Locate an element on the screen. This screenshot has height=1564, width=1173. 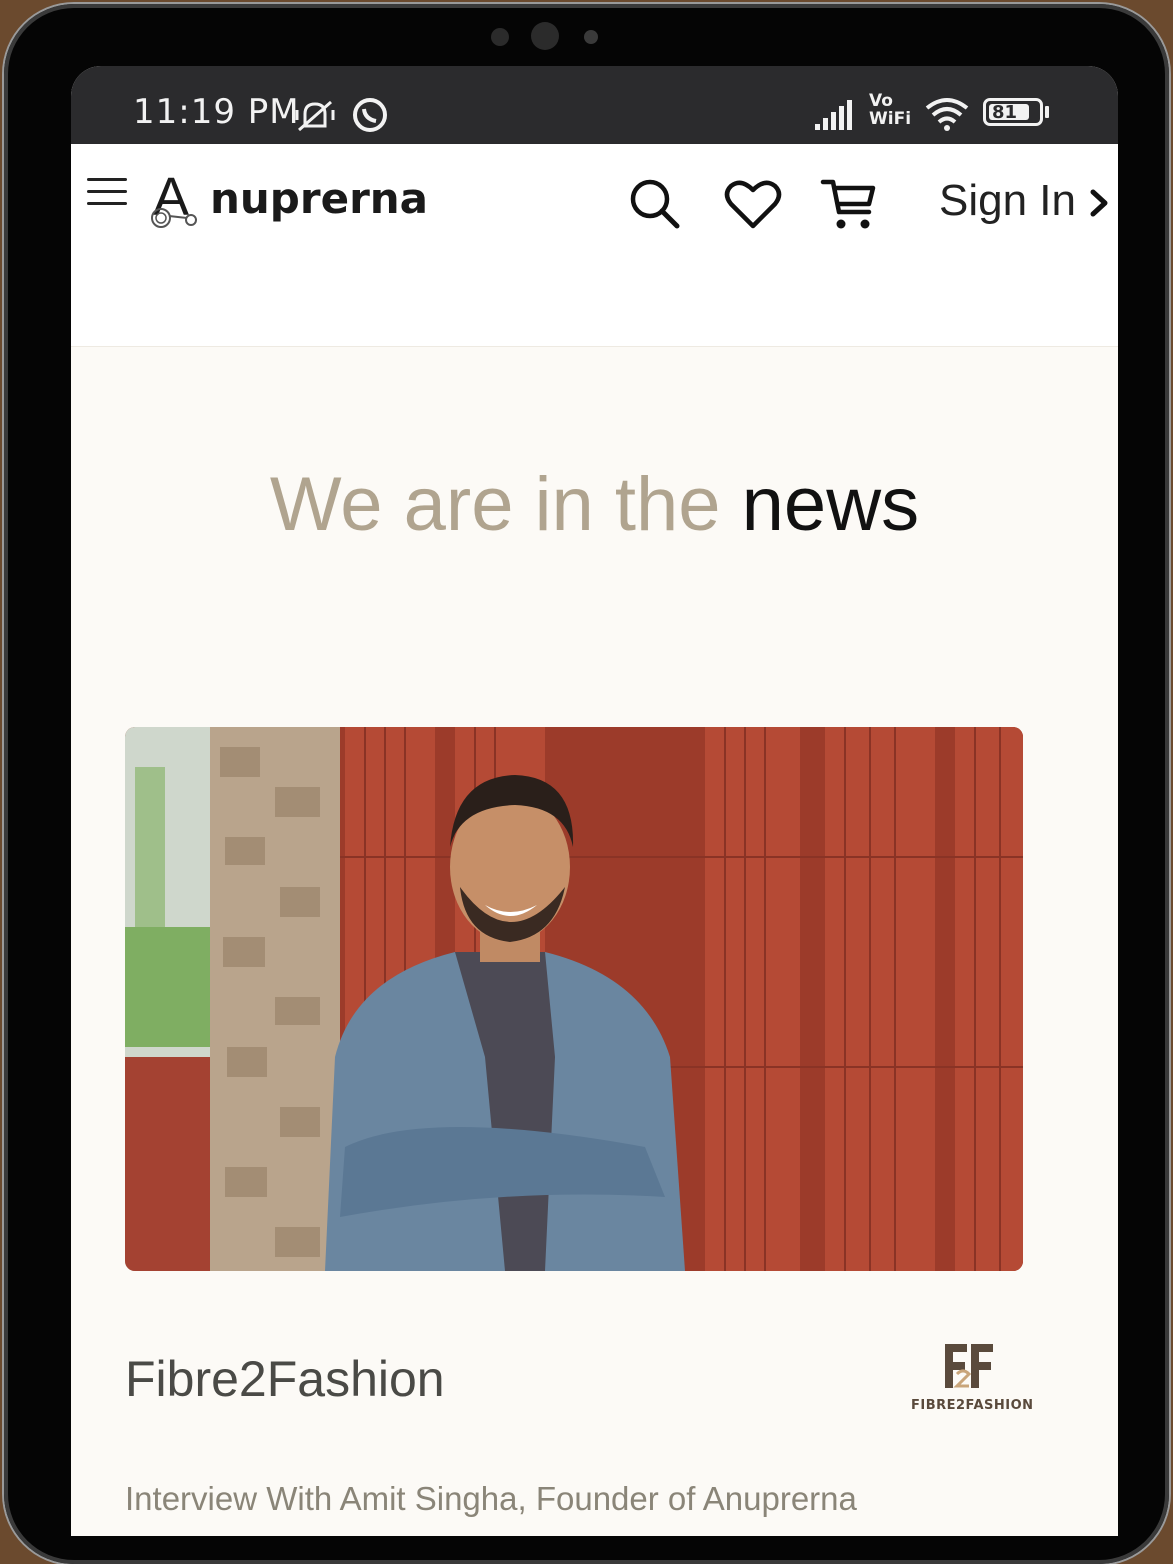
battery-level: 81 is located at coordinates (1005, 112).